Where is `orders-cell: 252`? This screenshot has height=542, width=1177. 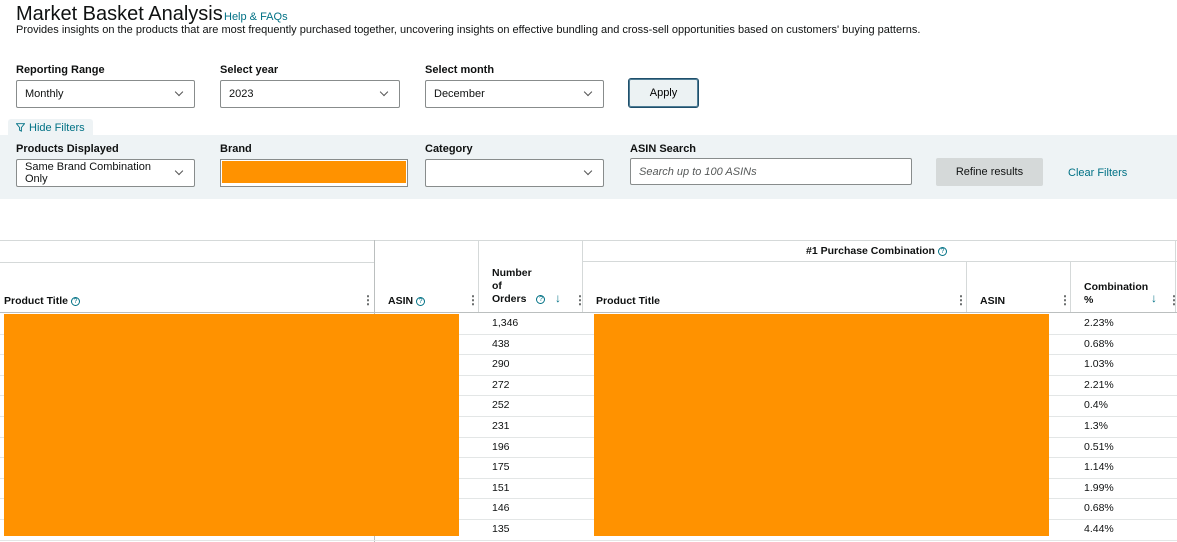
orders-cell: 252 is located at coordinates (501, 405).